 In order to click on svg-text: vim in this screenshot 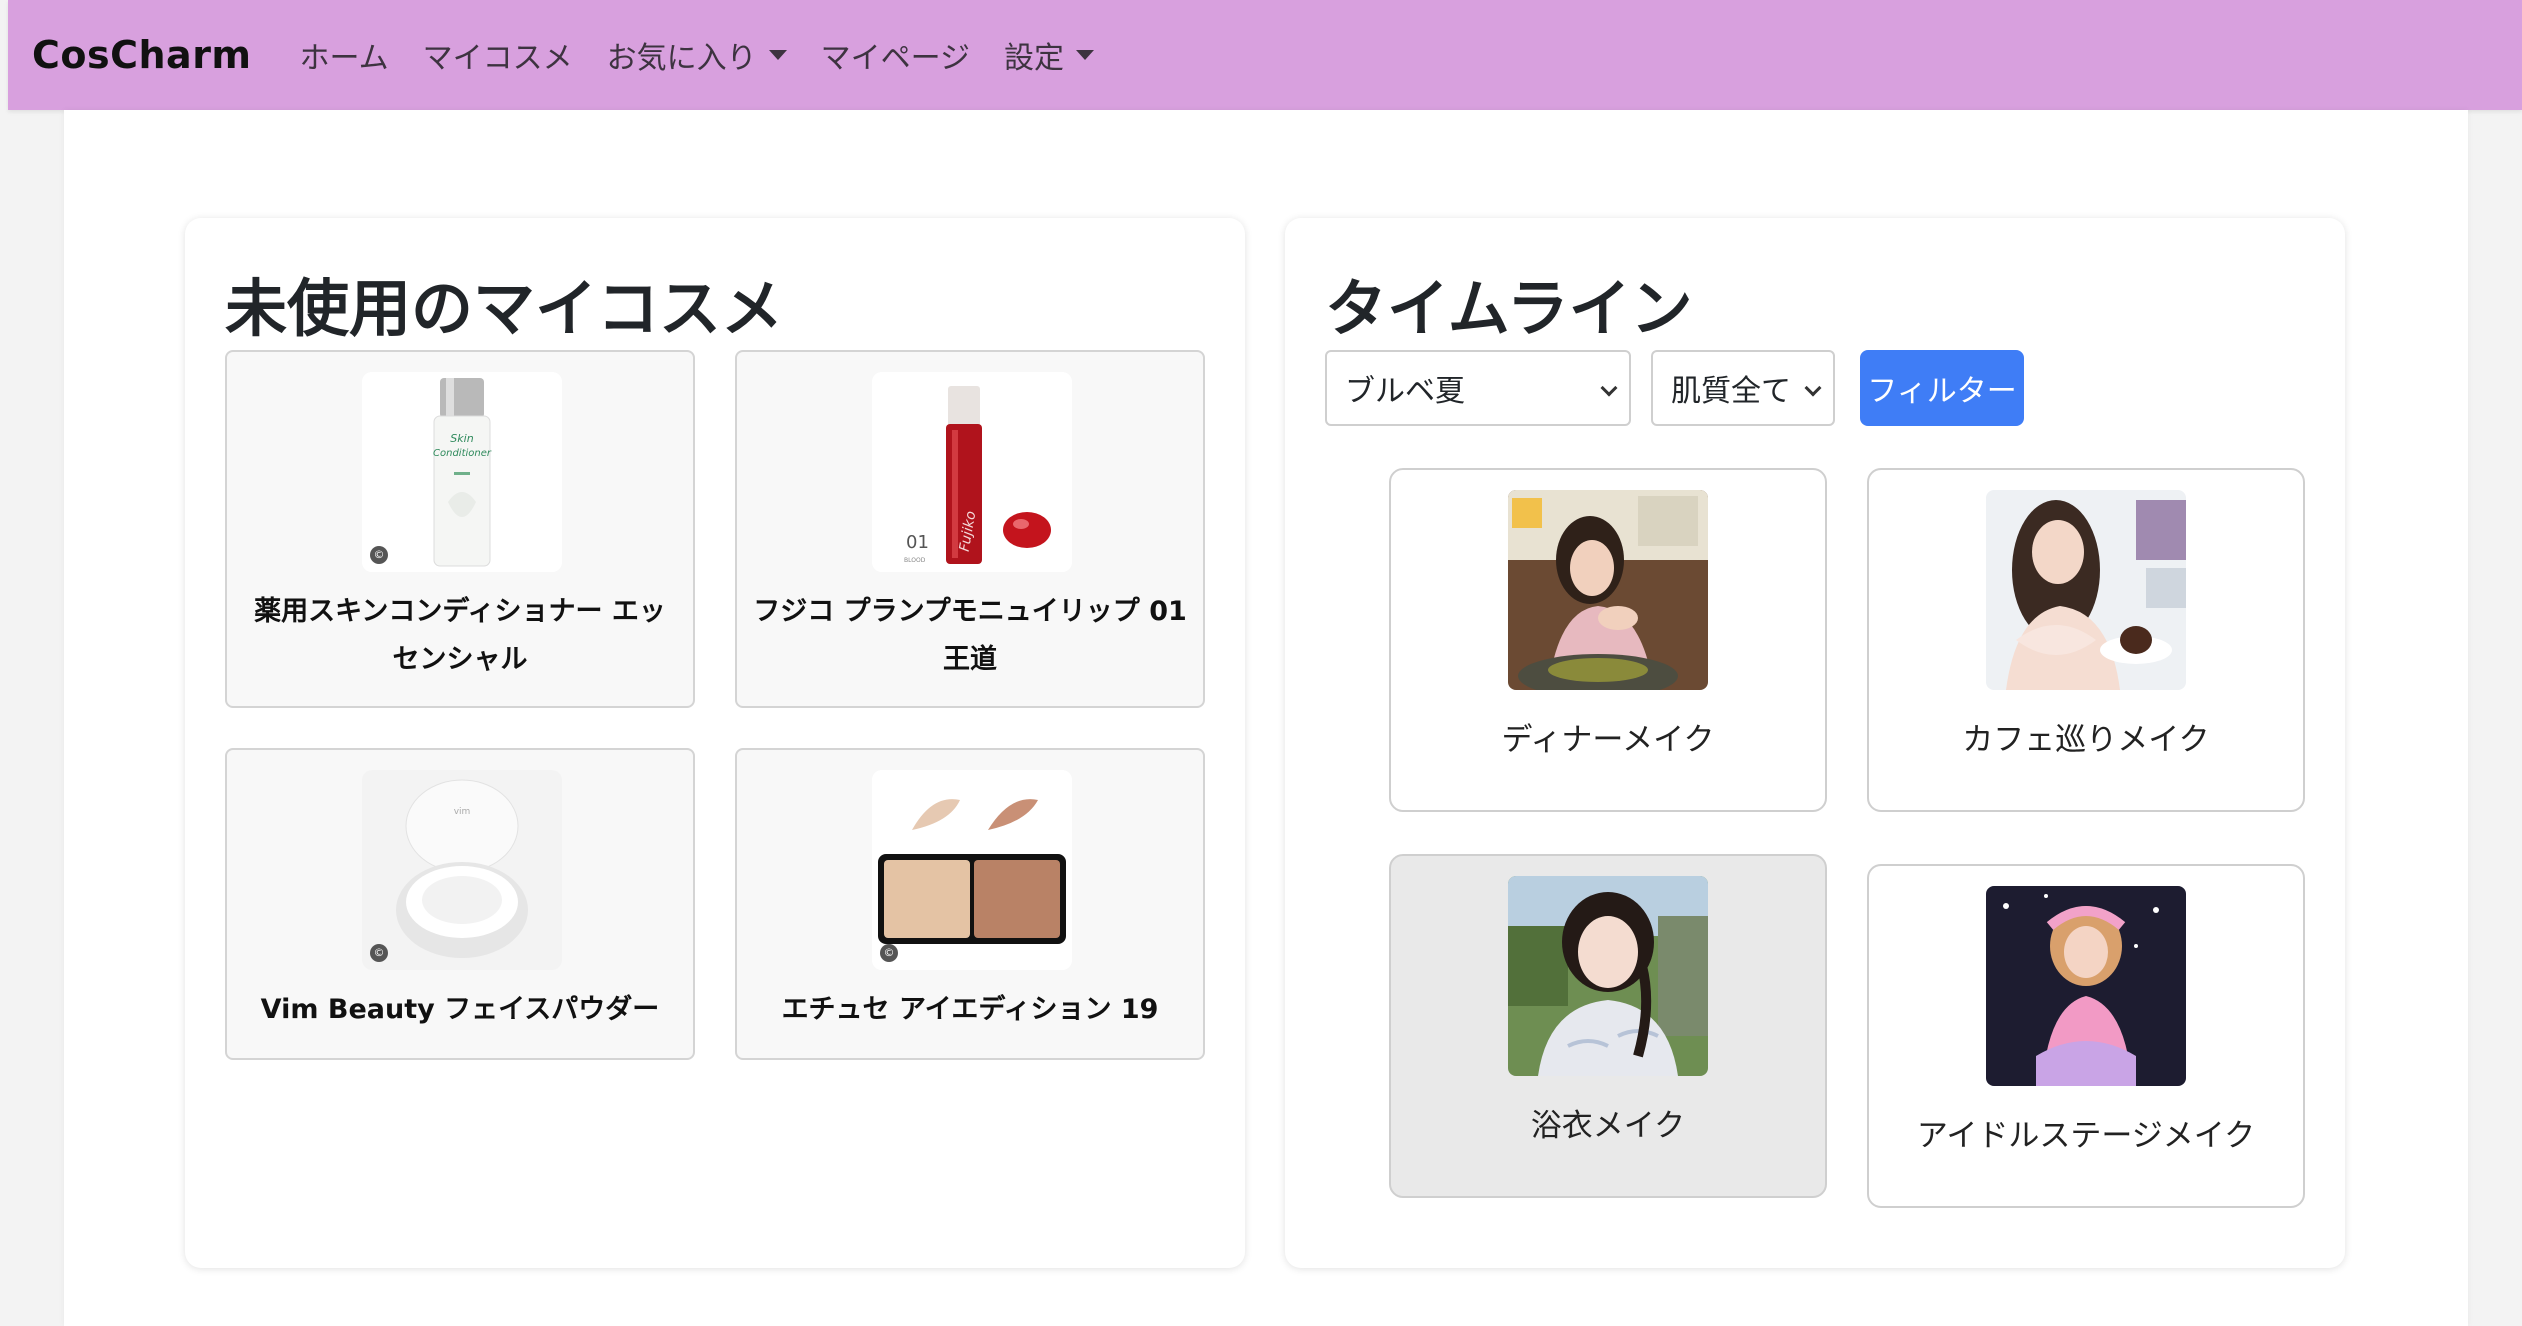, I will do `click(462, 812)`.